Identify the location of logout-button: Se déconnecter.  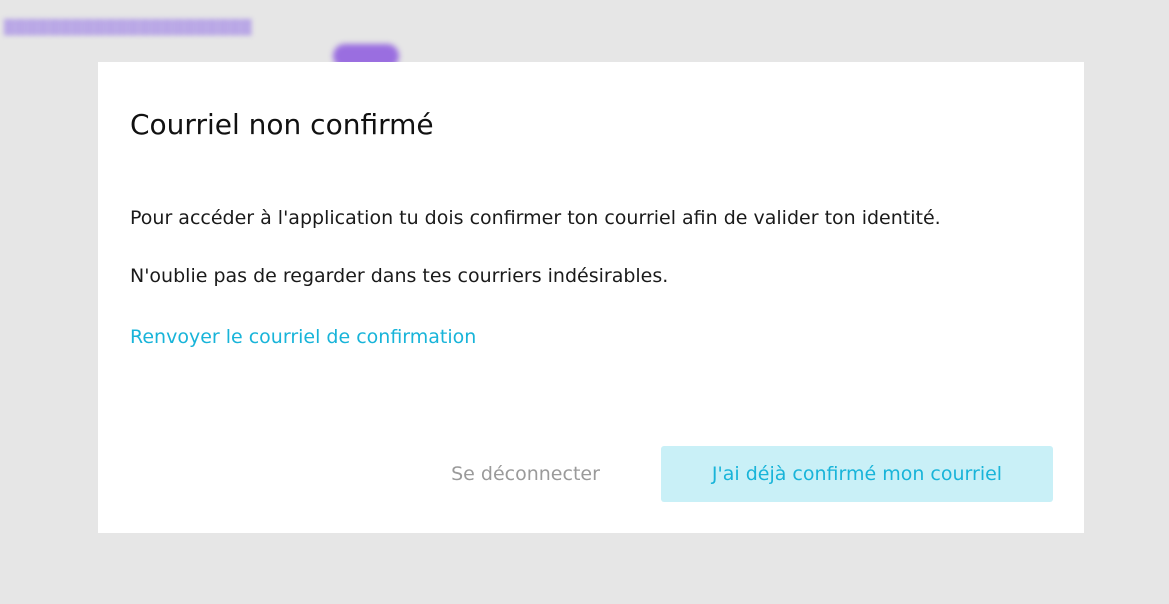
(525, 474).